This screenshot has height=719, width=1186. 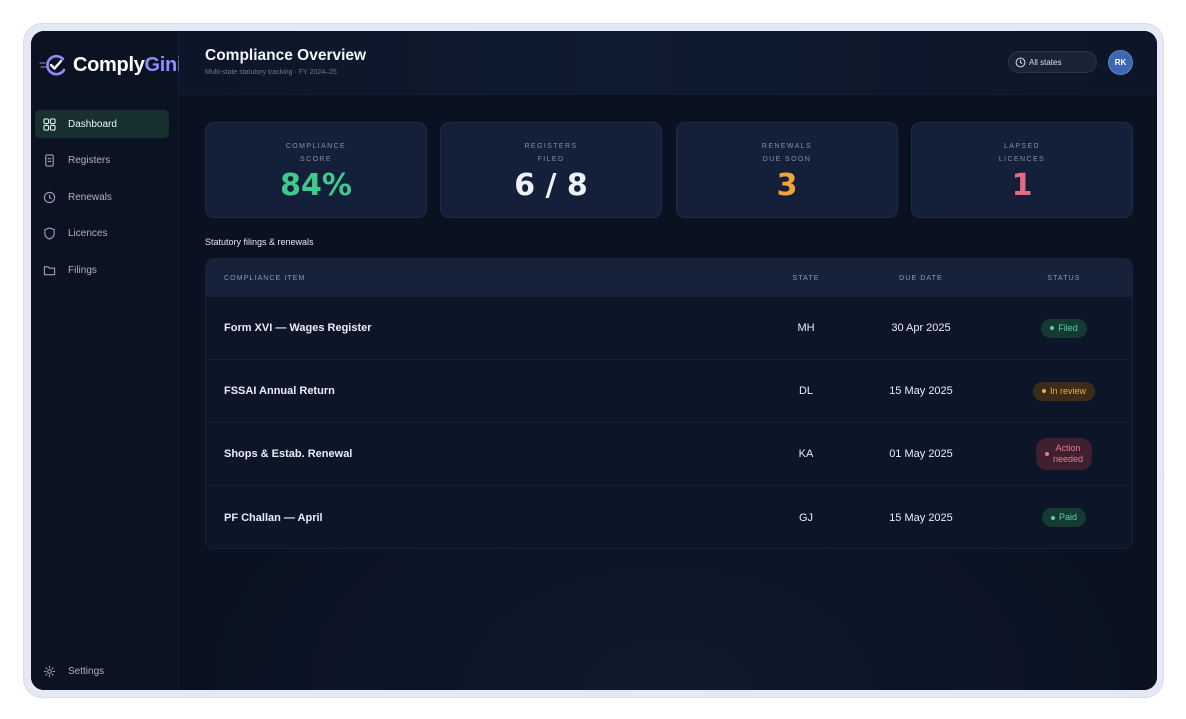 What do you see at coordinates (1064, 454) in the screenshot?
I see `status-badge: Action needed` at bounding box center [1064, 454].